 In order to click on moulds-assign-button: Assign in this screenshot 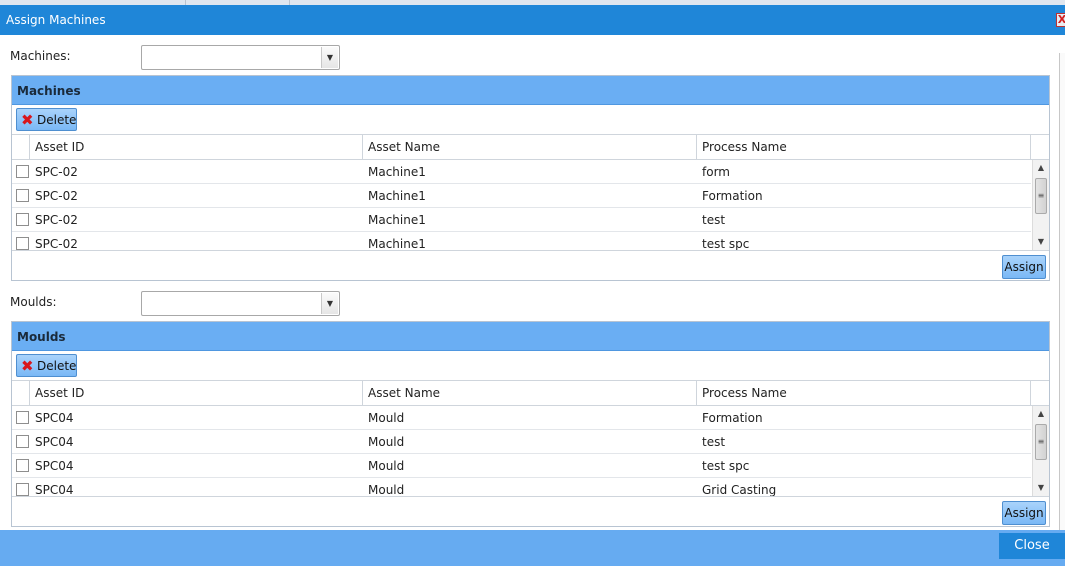, I will do `click(1024, 513)`.